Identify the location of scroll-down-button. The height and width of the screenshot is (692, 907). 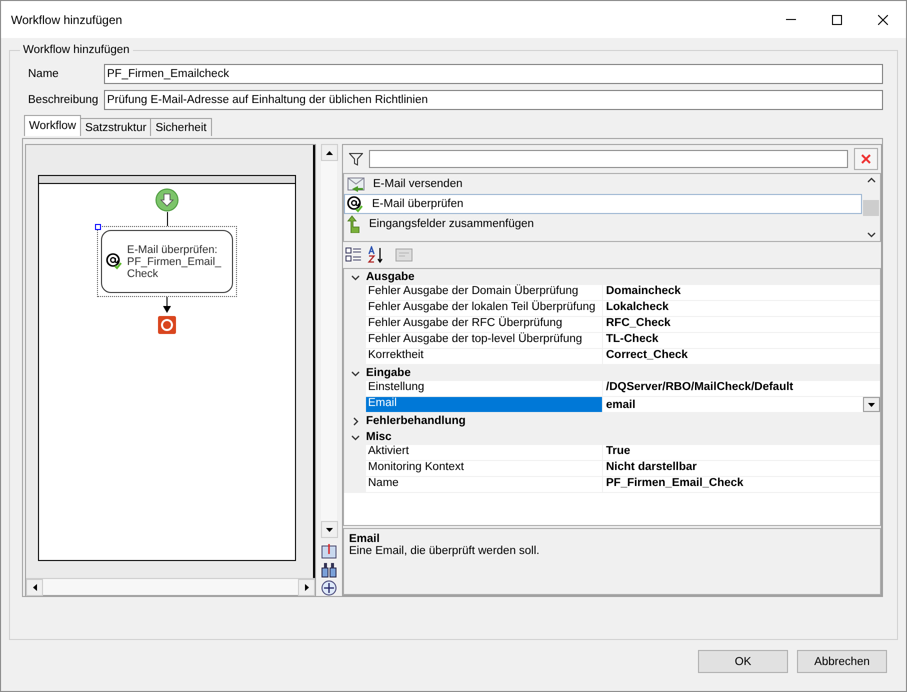
(329, 529).